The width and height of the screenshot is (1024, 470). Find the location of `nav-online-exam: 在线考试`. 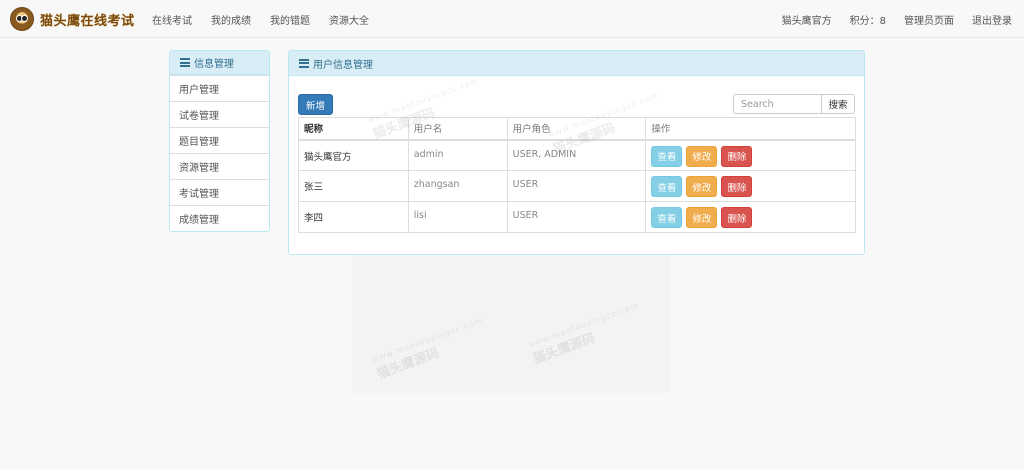

nav-online-exam: 在线考试 is located at coordinates (172, 19).